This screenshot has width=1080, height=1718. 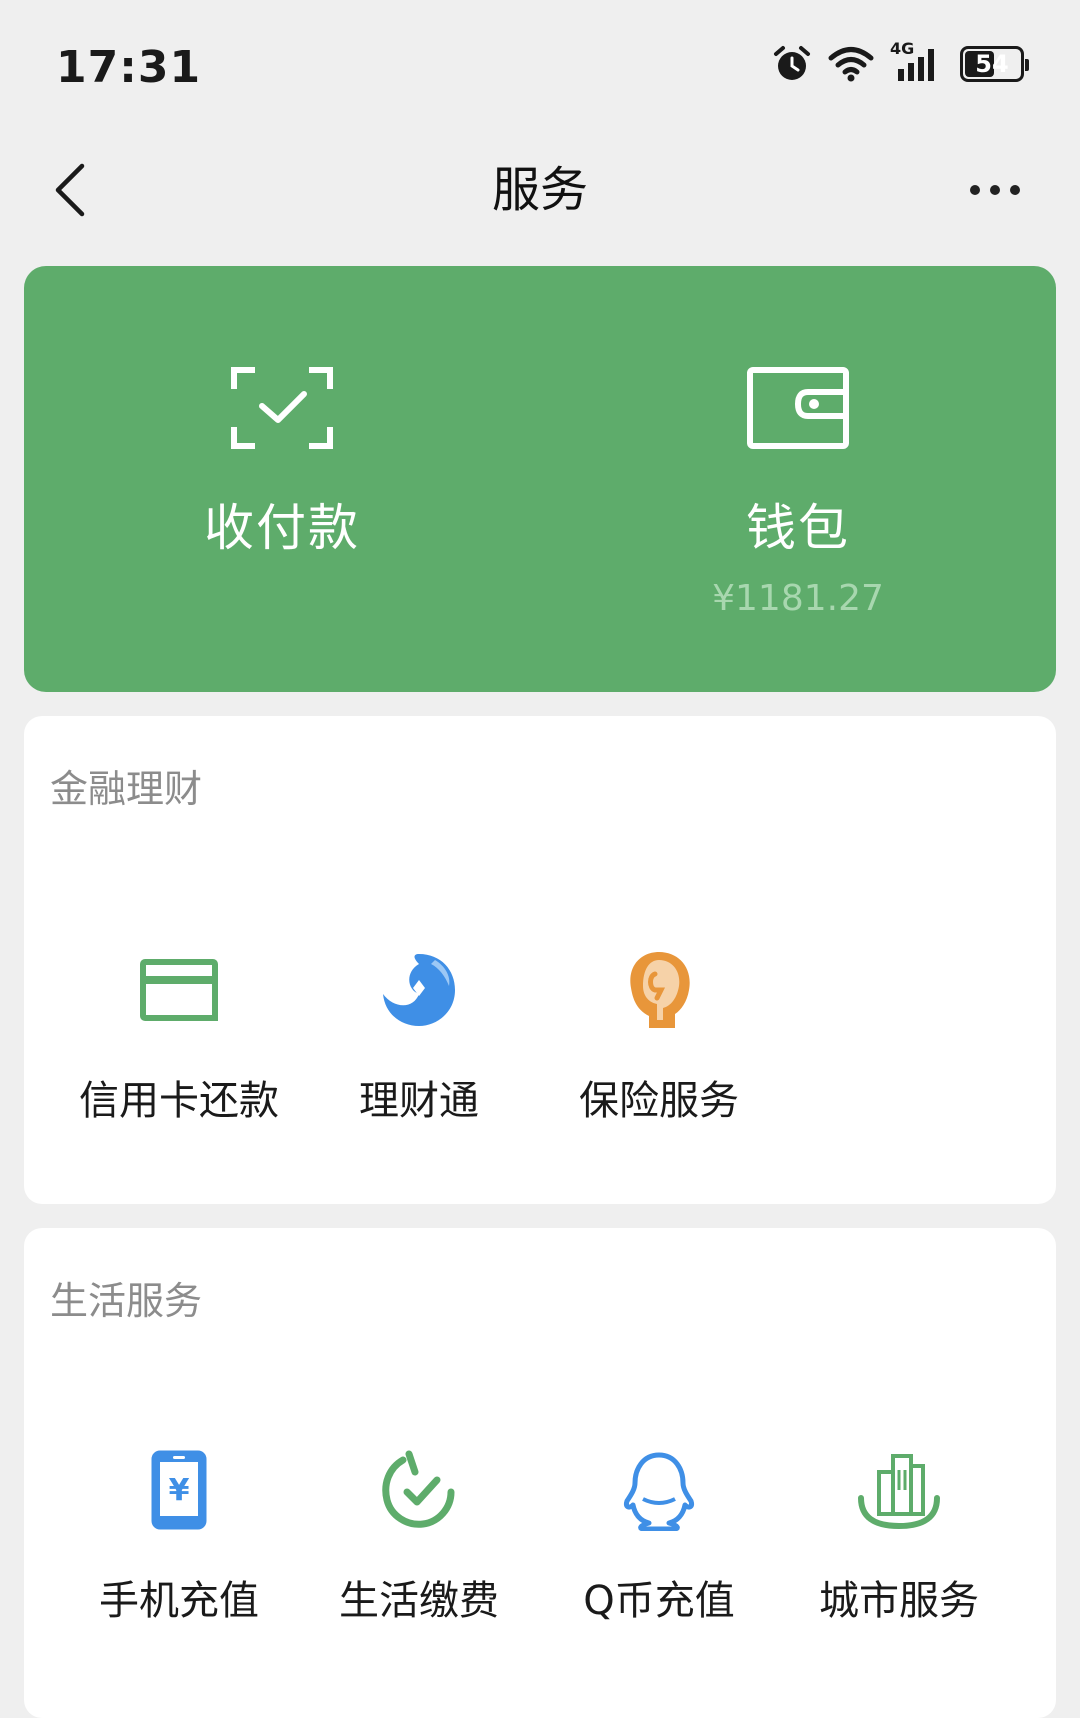 I want to click on grid-label: 手机充值, so click(x=179, y=1601).